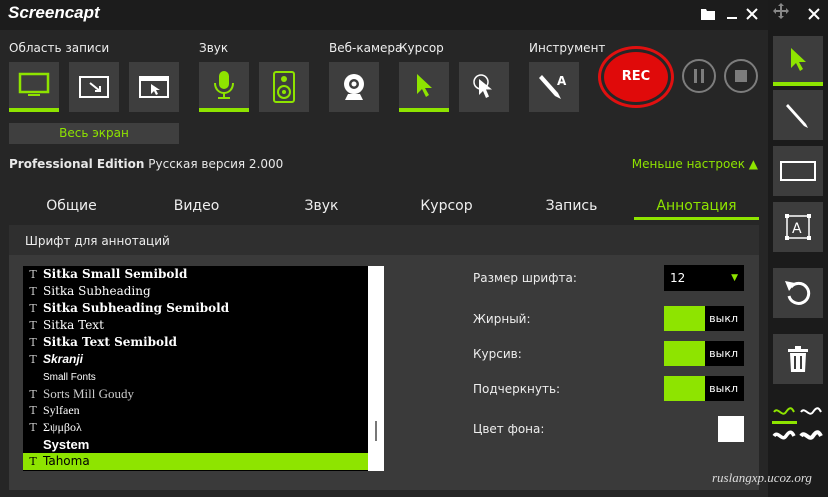  I want to click on list-item: T Sorts Mill Goudy, so click(195, 393).